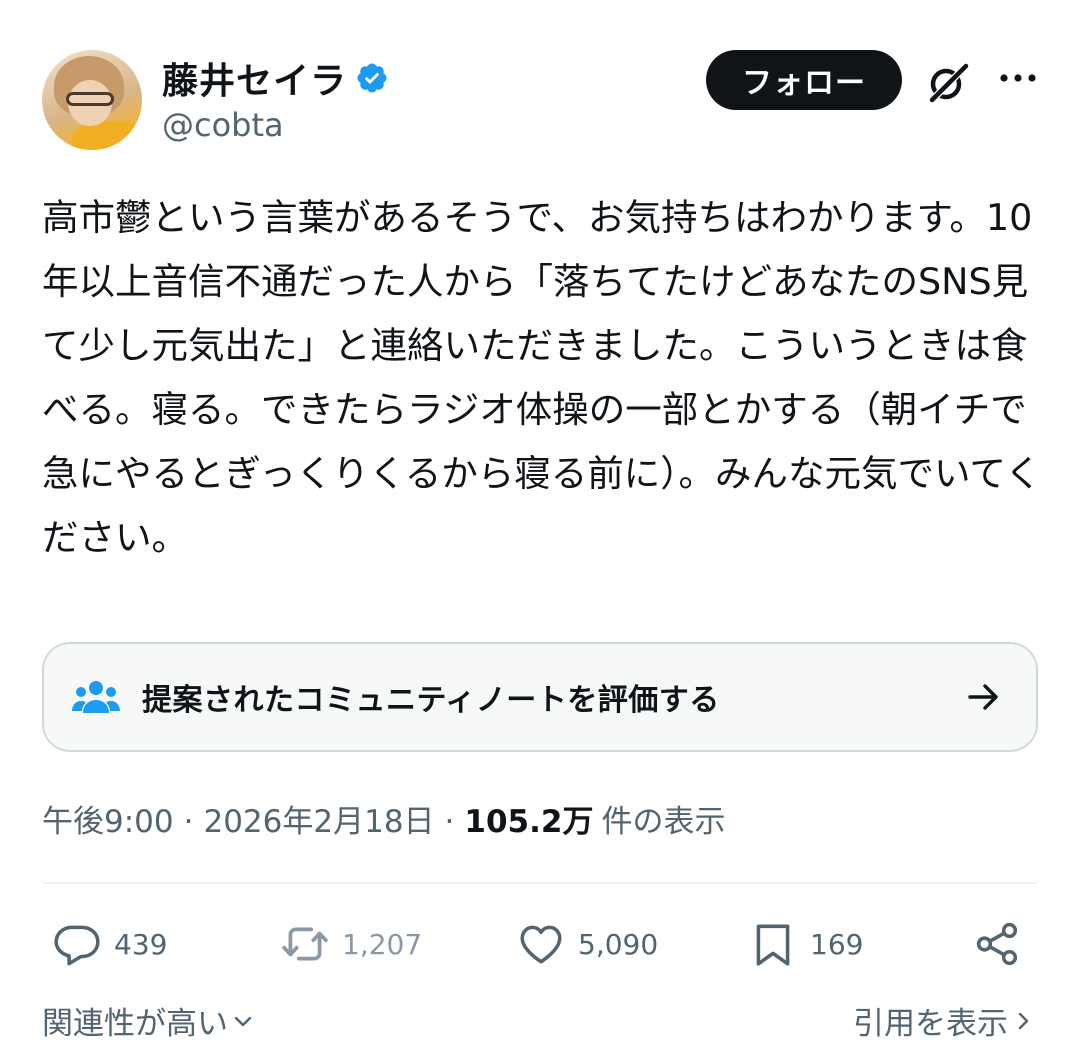 The height and width of the screenshot is (1045, 1080). I want to click on community-note-label: 提案されたコミュニティノートを評価する, so click(431, 700).